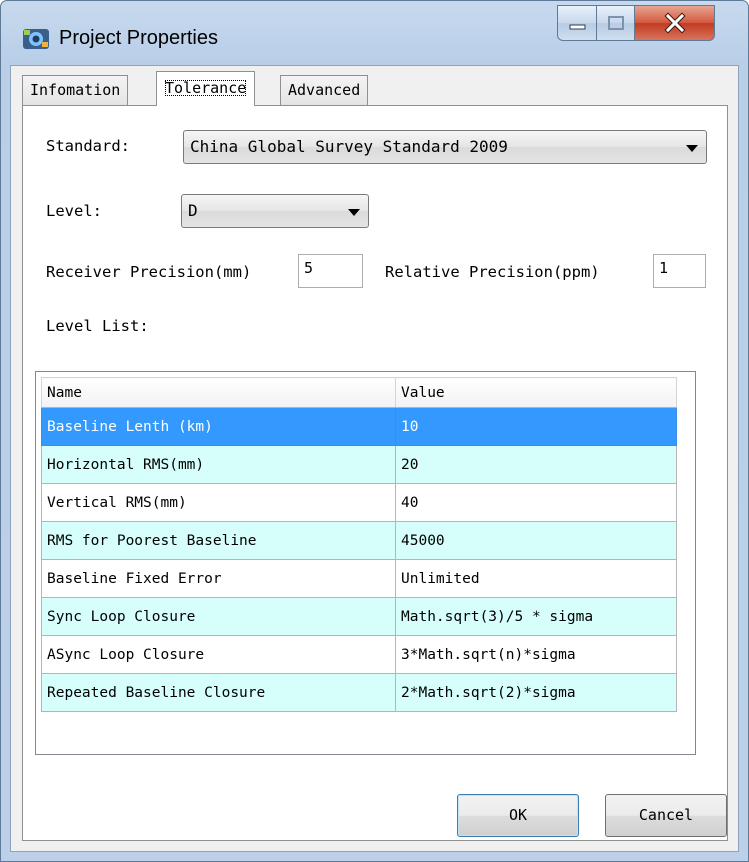 The image size is (749, 862). I want to click on row-name: Baseline Lenth (km), so click(218, 426).